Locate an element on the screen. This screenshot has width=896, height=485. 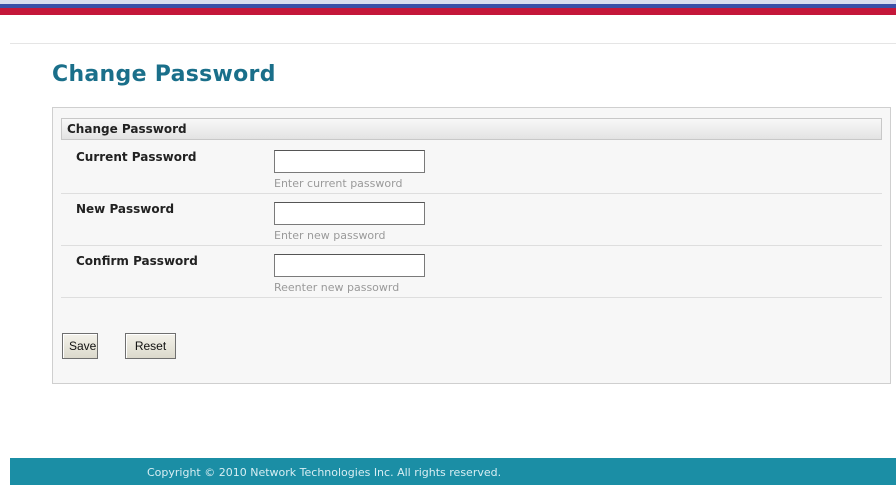
top-header-stripe is located at coordinates (448, 8).